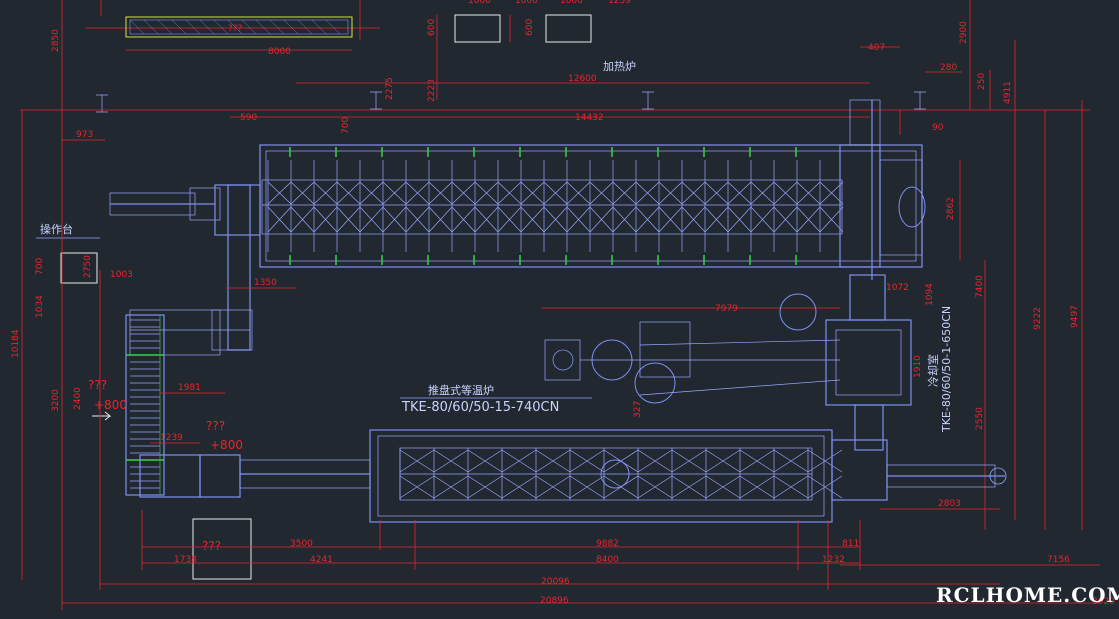  What do you see at coordinates (982, 81) in the screenshot?
I see `dim-250: 250` at bounding box center [982, 81].